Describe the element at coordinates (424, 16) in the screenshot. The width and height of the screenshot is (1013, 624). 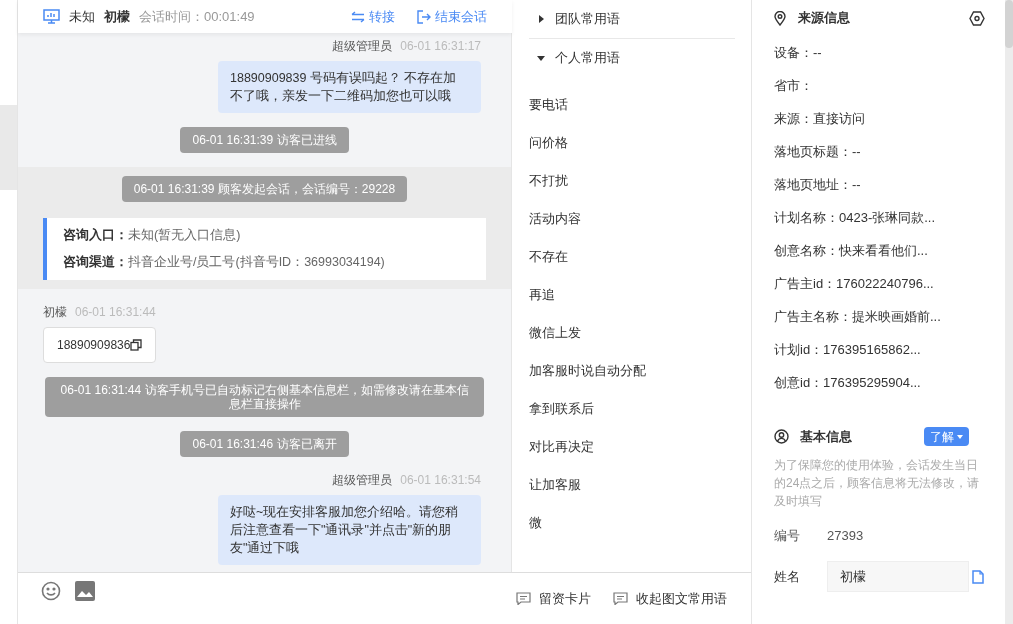
I see `exit-icon` at that location.